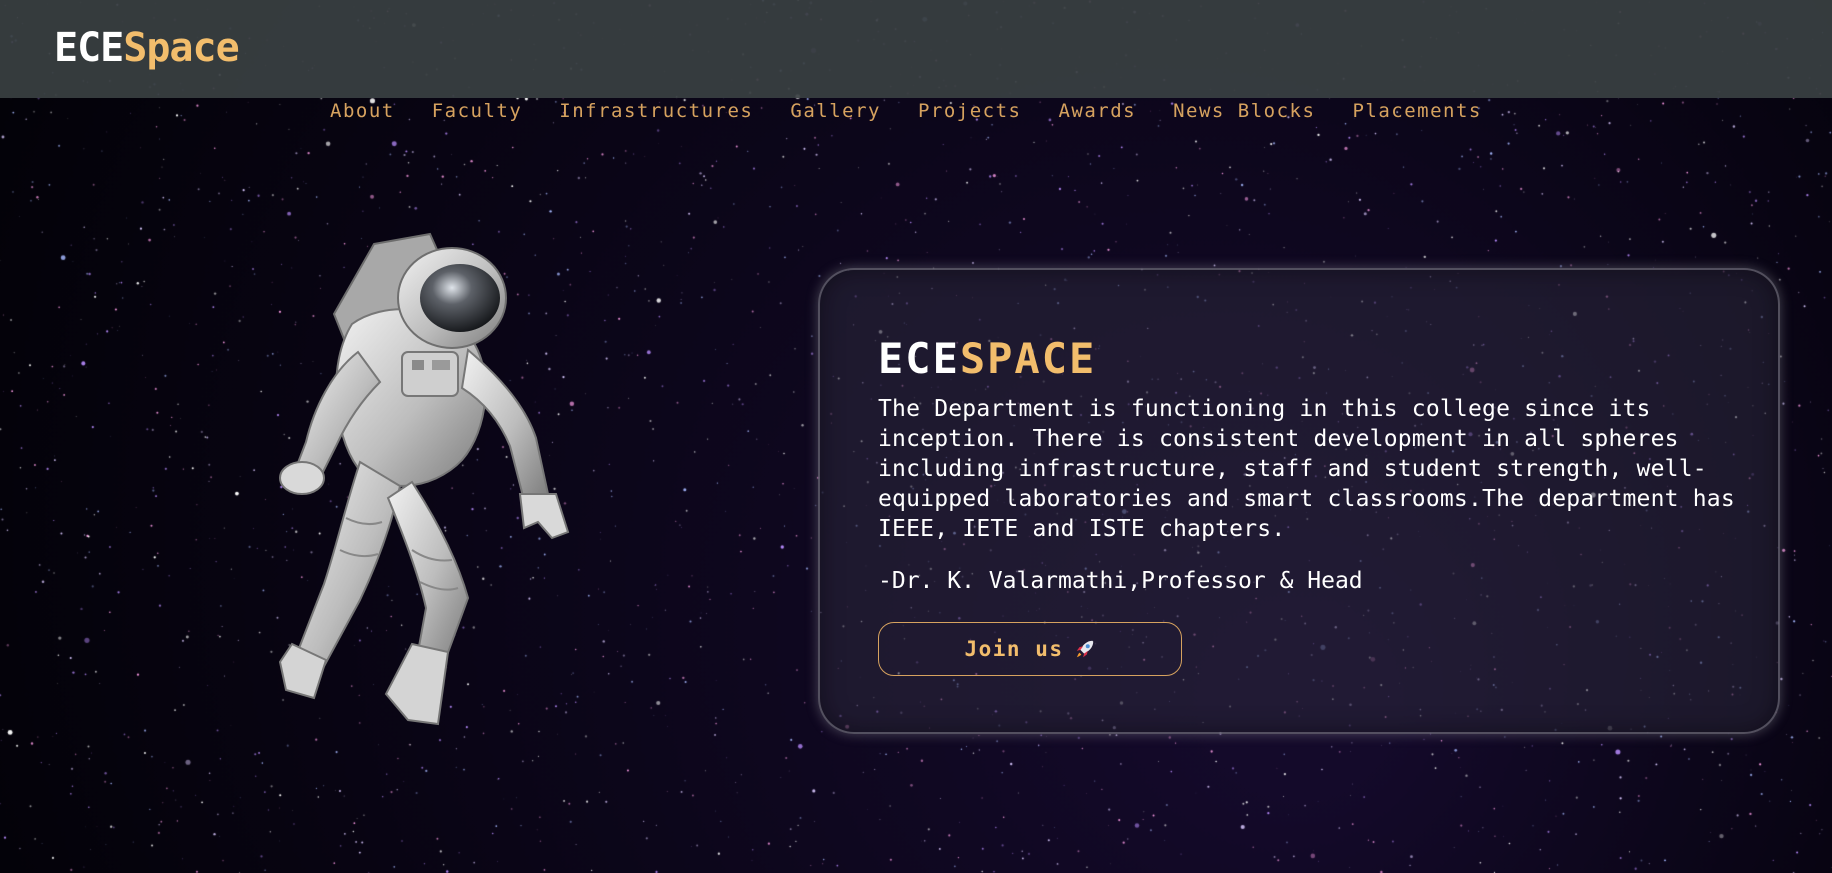 The image size is (1832, 873). Describe the element at coordinates (1028, 358) in the screenshot. I see `card-title-suffix: SPACE` at that location.